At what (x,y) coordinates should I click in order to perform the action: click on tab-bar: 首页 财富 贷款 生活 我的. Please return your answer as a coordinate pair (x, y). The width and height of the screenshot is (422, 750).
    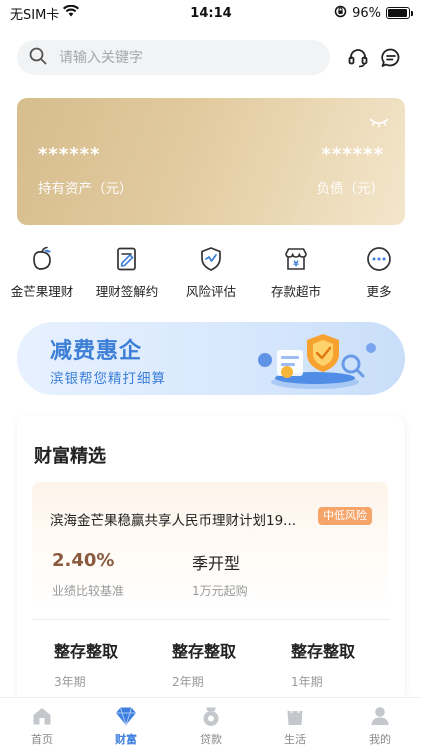
    Looking at the image, I should click on (211, 723).